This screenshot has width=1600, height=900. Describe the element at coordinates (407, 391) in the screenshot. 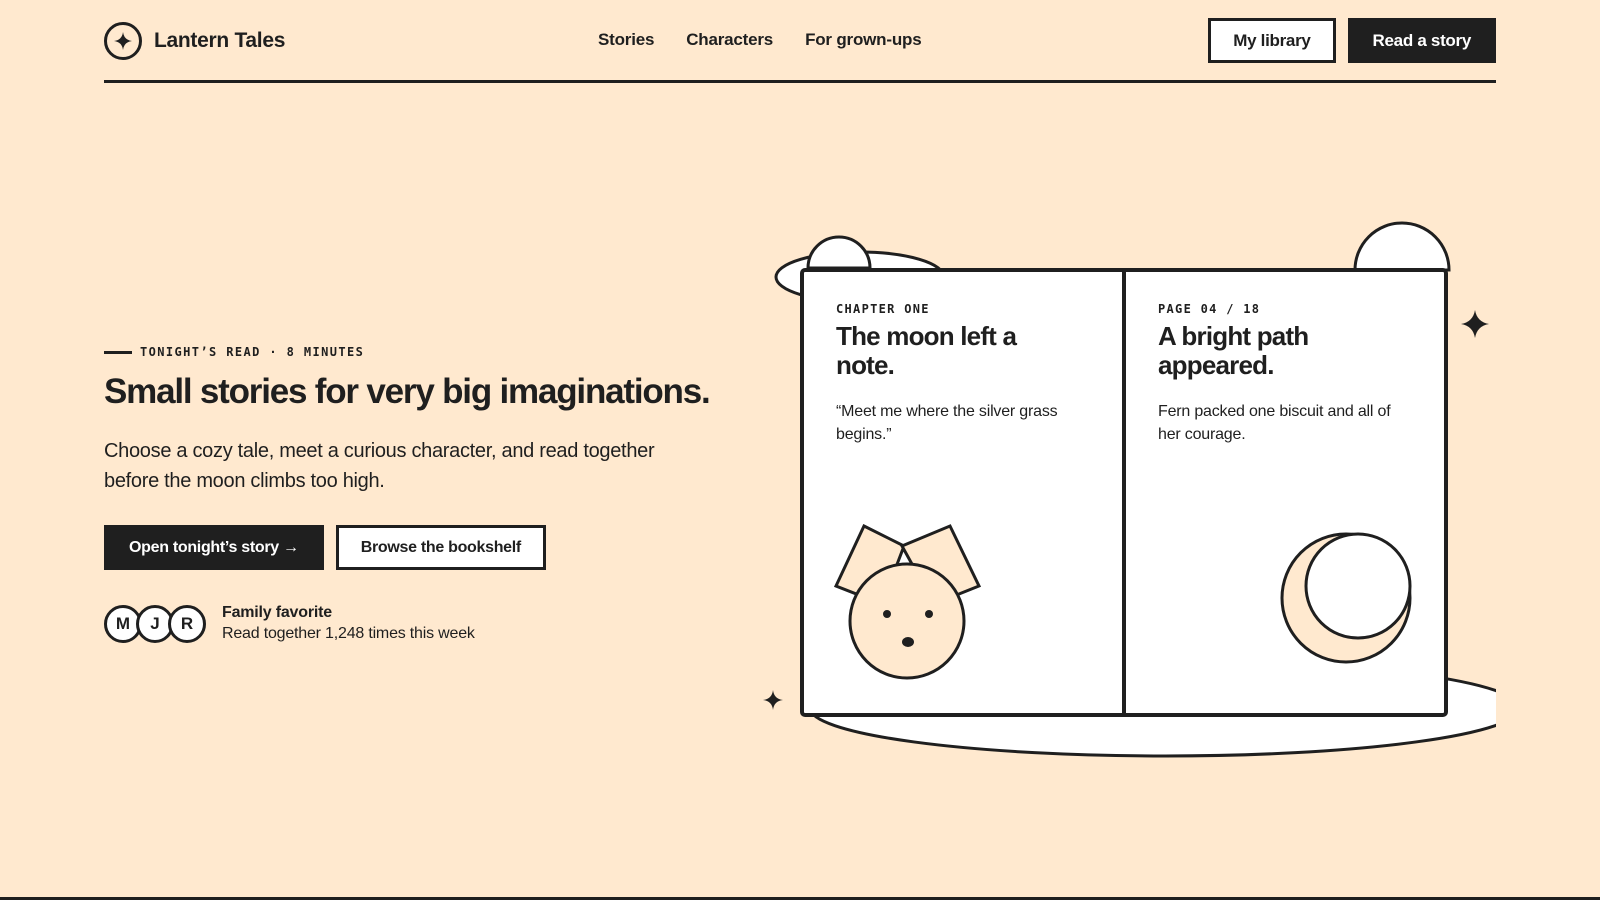

I see `hero-headline: Small stories for very big imaginations.` at that location.